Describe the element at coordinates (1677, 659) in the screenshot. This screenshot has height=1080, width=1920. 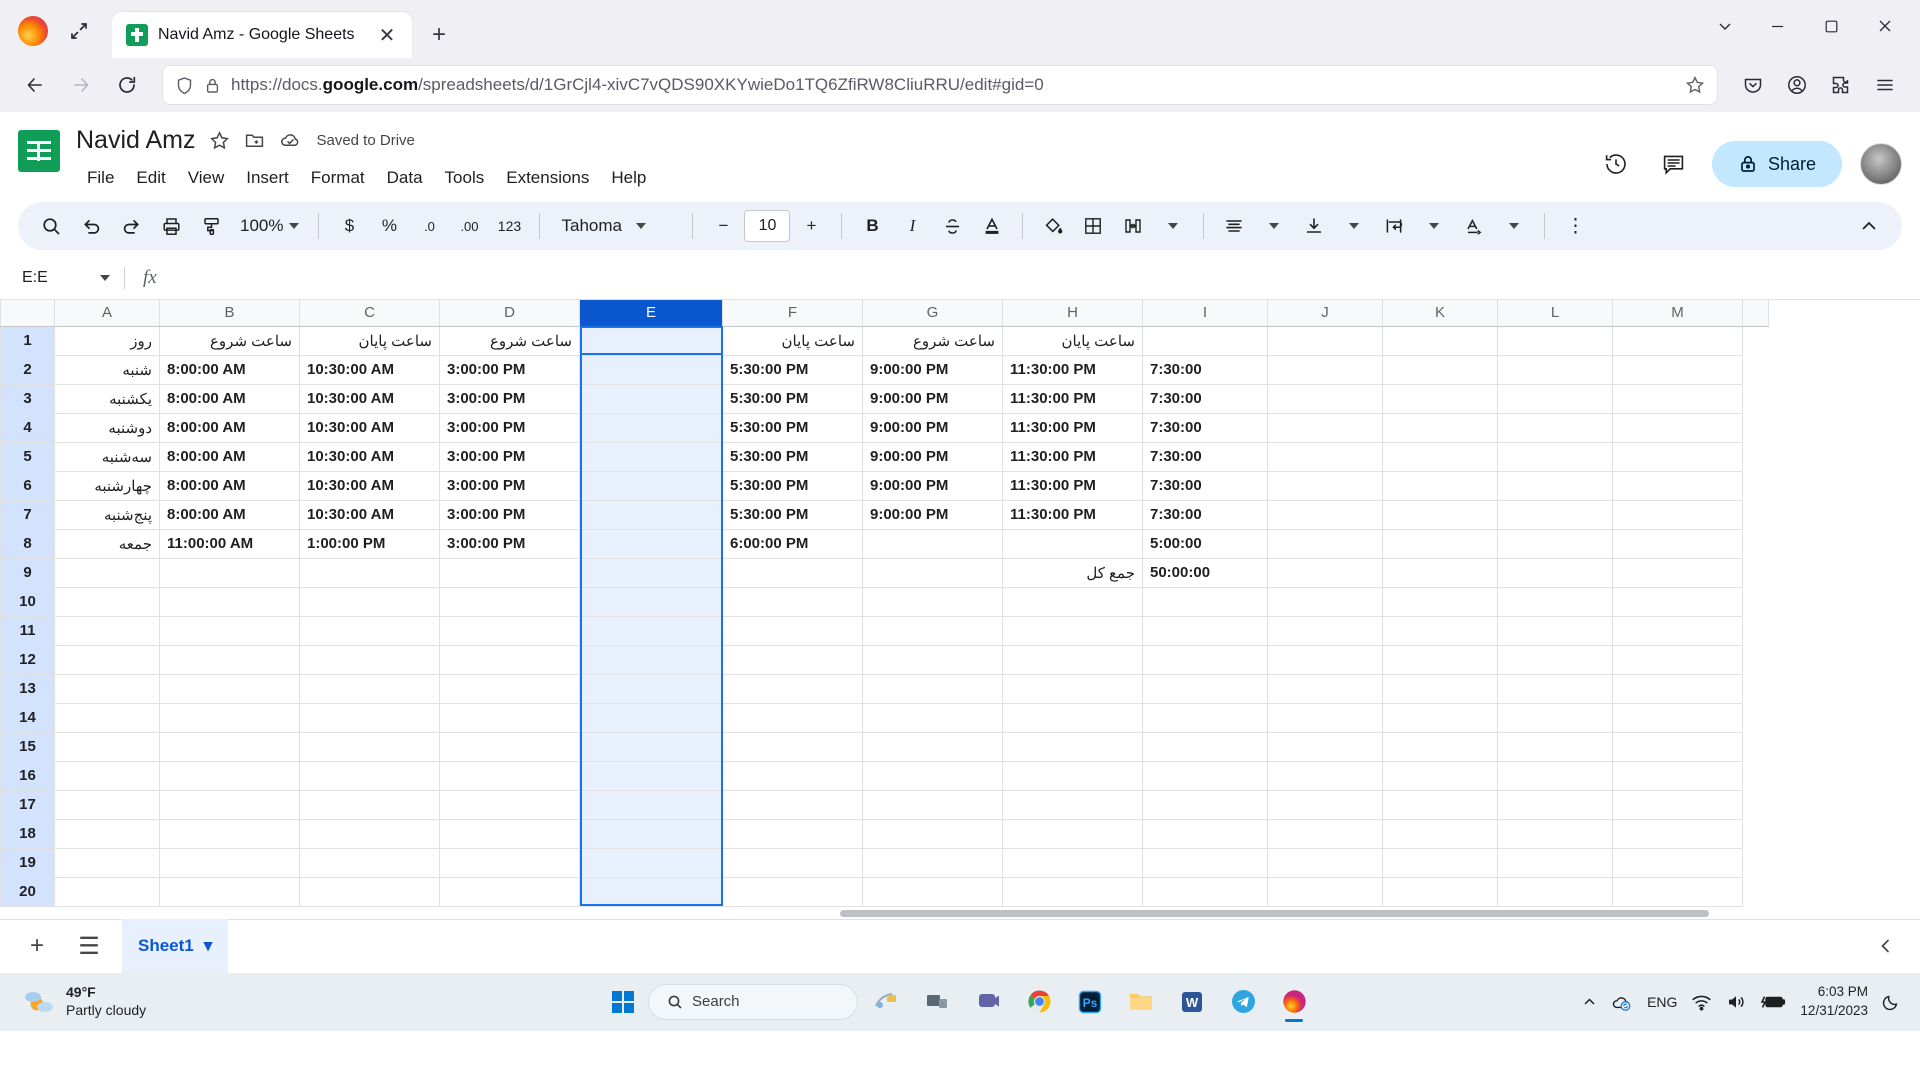
I see `cell-M12` at that location.